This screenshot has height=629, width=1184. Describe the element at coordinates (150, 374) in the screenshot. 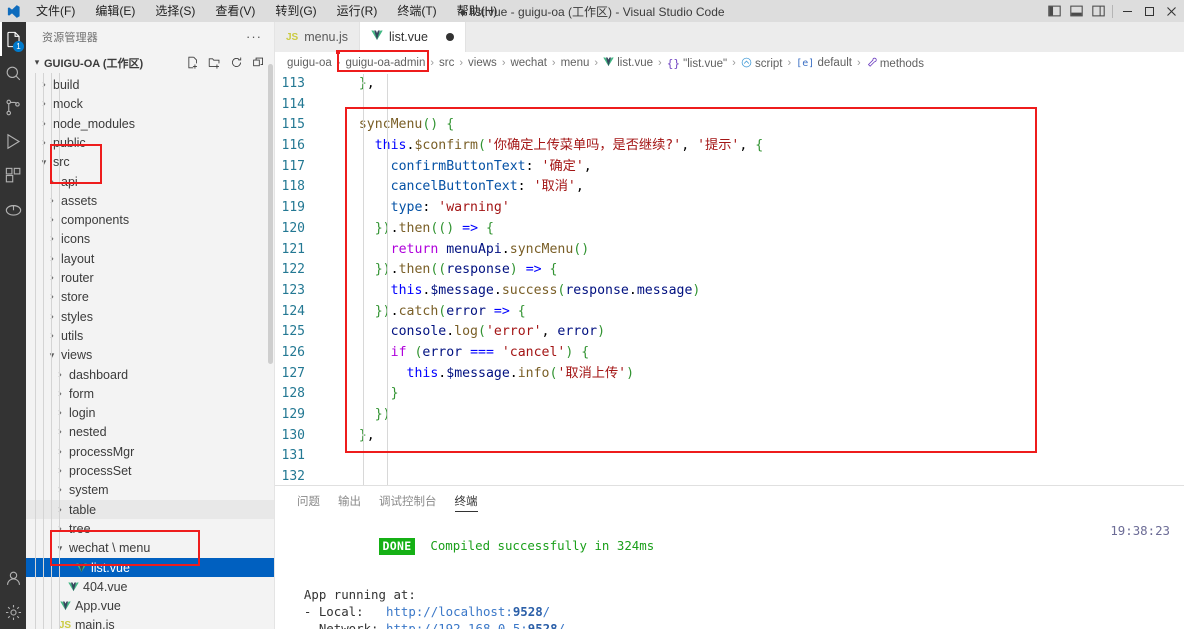

I see `tree-item-dashboard: ›dashboard` at that location.